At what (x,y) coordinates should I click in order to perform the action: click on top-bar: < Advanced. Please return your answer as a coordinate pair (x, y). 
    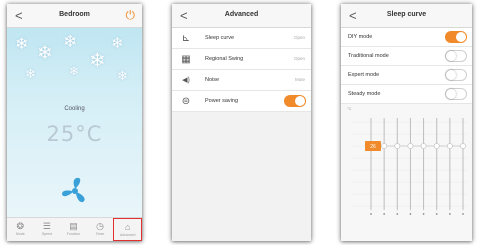
    Looking at the image, I should click on (241, 16).